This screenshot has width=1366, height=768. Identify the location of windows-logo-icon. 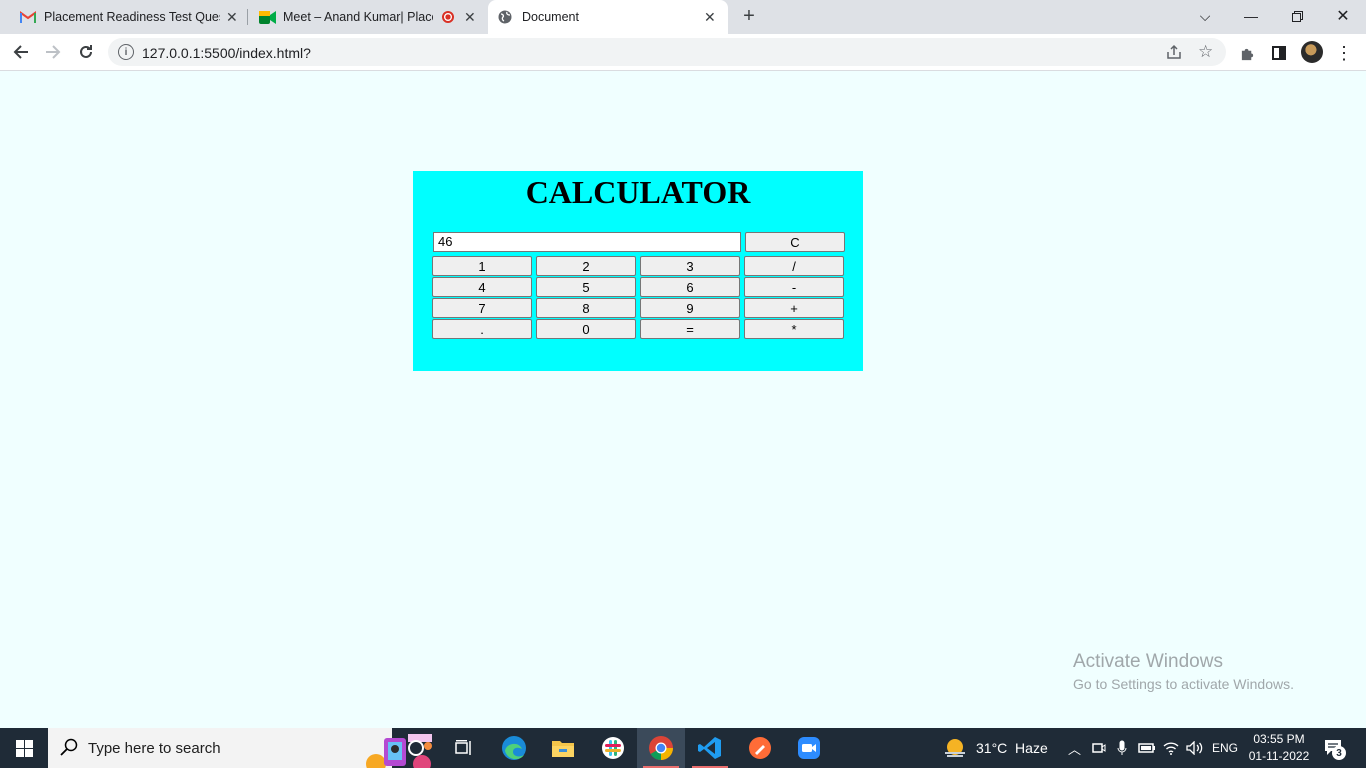
(24, 748).